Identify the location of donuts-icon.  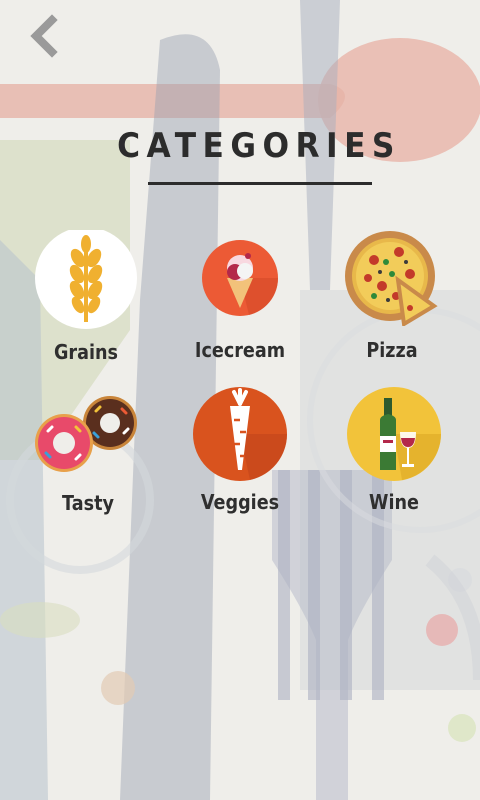
(86, 434).